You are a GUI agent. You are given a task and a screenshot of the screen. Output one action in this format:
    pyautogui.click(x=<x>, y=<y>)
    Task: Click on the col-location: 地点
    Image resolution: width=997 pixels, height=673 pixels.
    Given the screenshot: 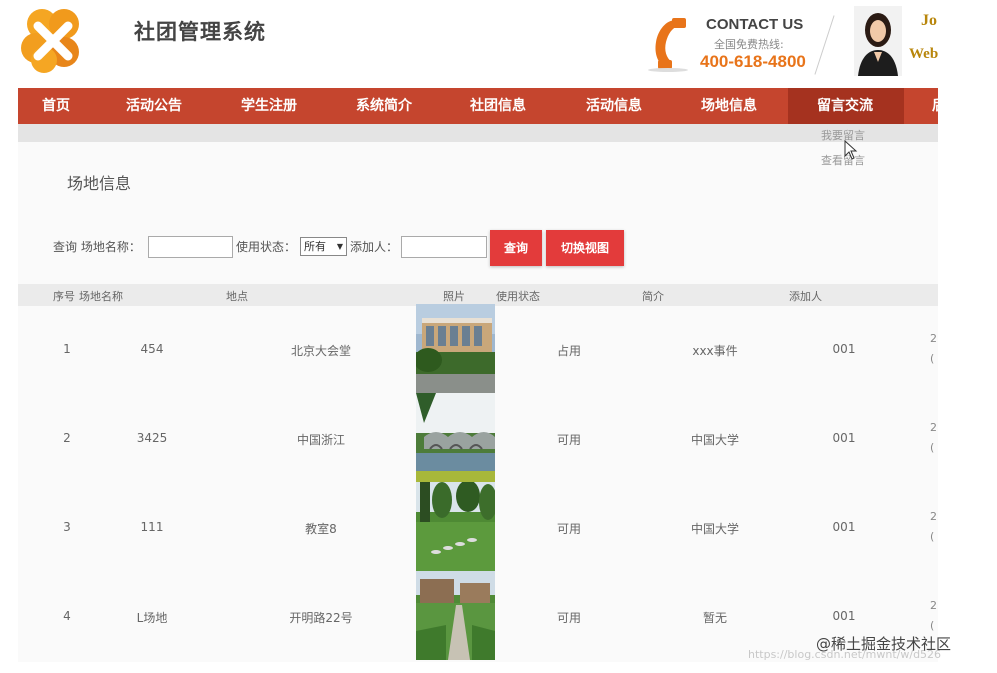 What is the action you would take?
    pyautogui.click(x=237, y=296)
    